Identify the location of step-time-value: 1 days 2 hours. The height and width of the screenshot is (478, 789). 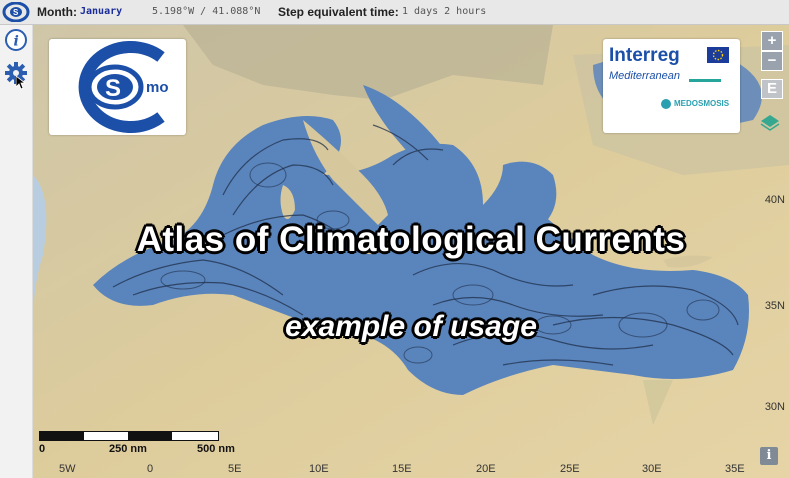
(444, 11).